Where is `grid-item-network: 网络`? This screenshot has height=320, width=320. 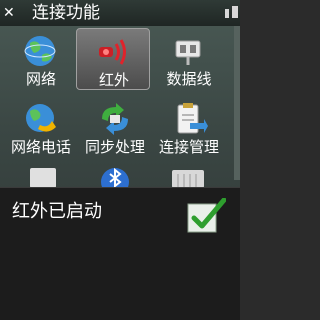 grid-item-network: 网络 is located at coordinates (41, 59).